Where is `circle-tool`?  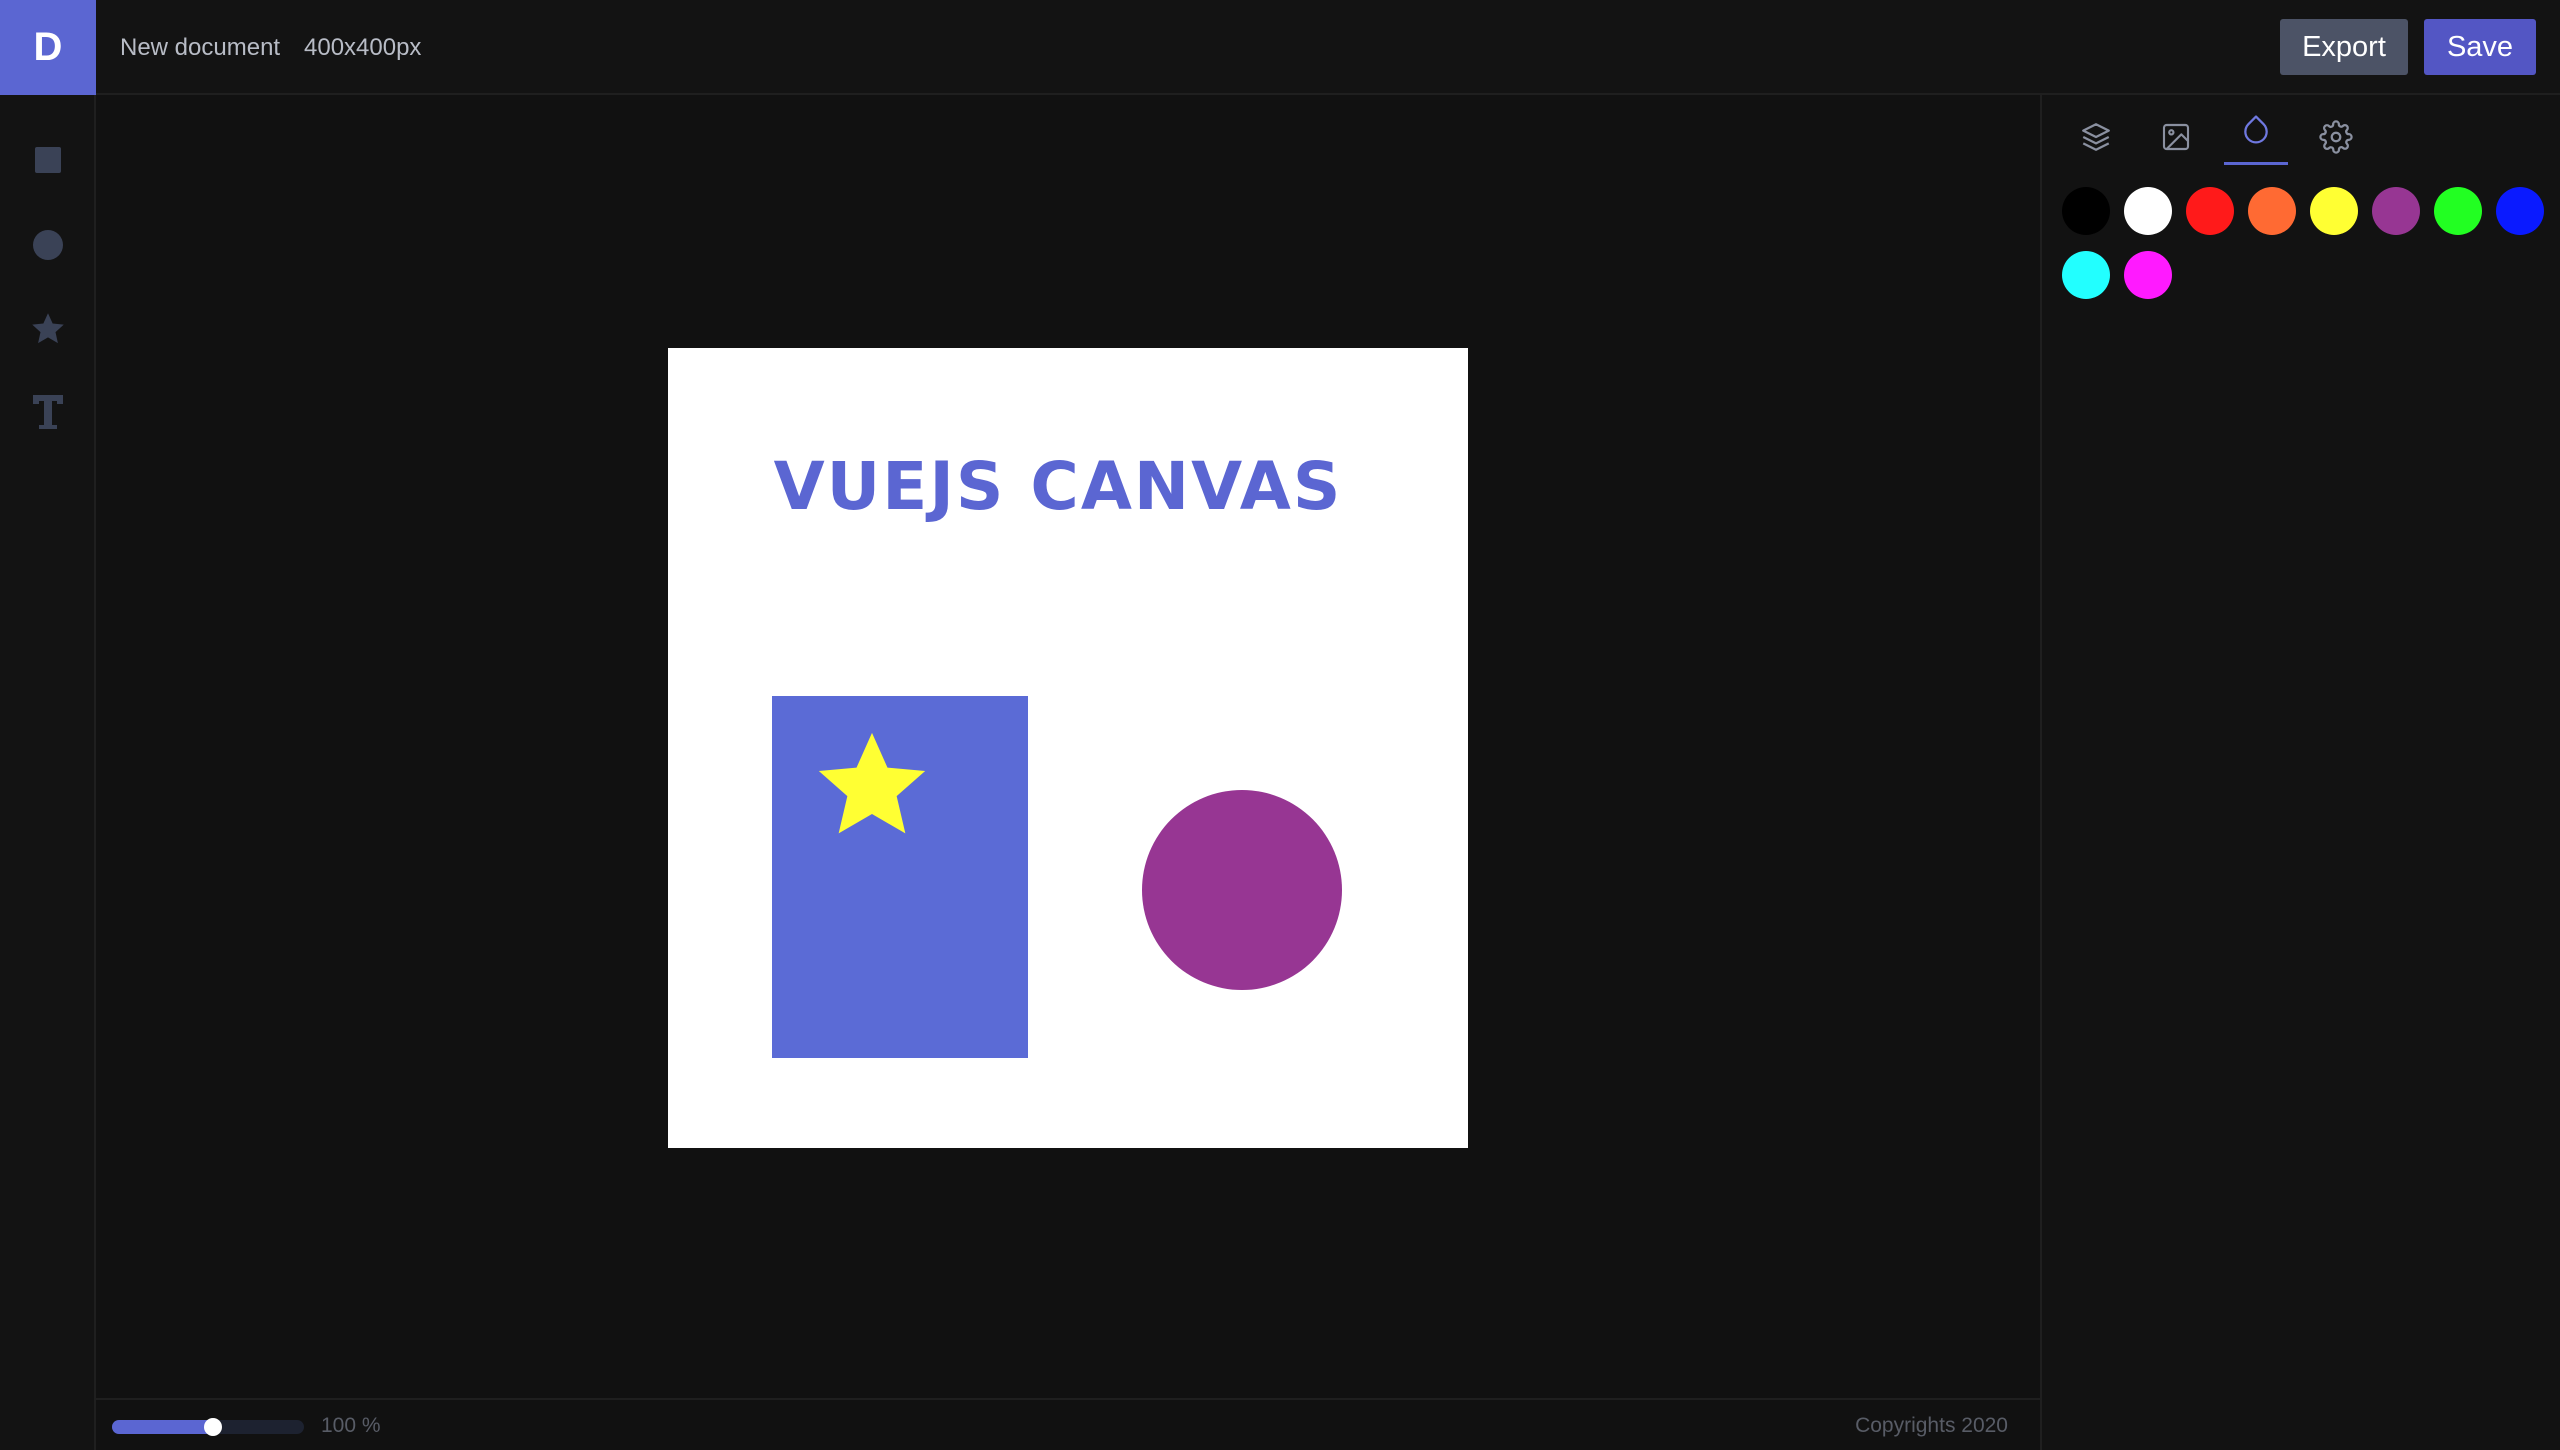 circle-tool is located at coordinates (48, 245).